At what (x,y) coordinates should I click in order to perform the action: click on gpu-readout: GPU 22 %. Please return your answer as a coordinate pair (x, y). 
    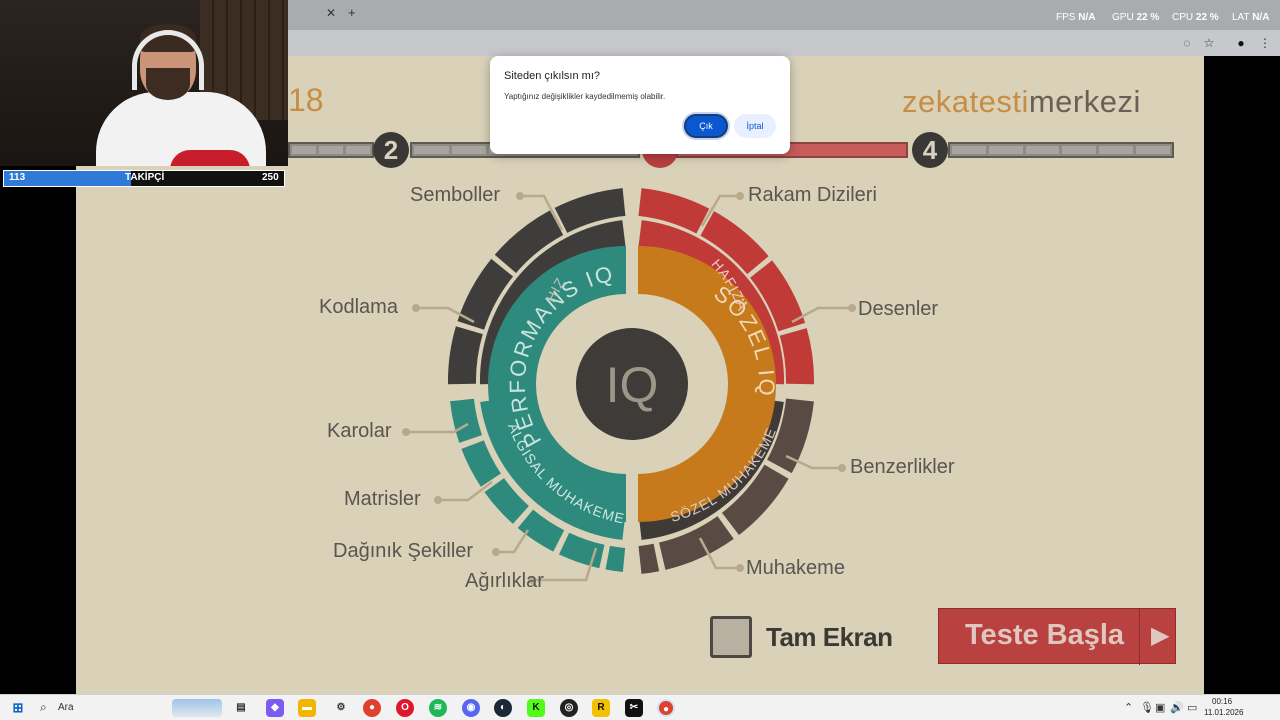
    Looking at the image, I should click on (1136, 17).